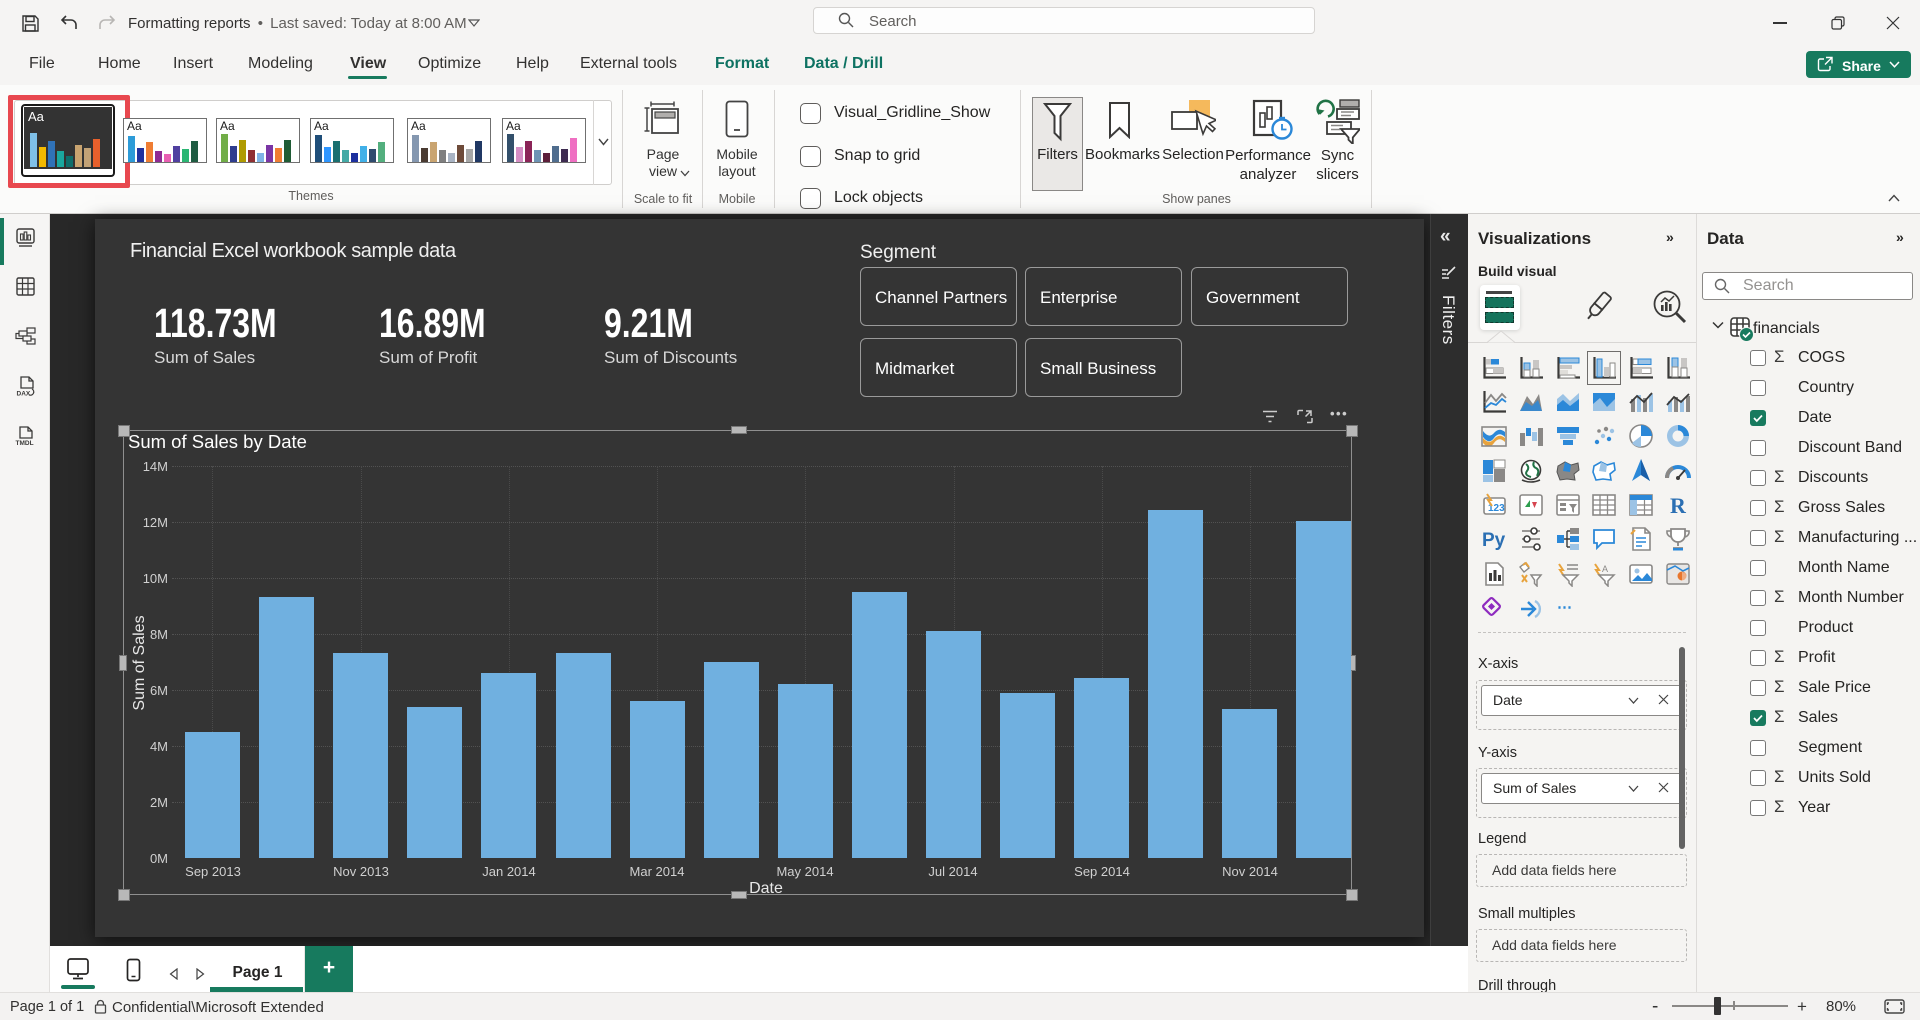 This screenshot has height=1020, width=1920. Describe the element at coordinates (1494, 540) in the screenshot. I see `svg-text: Py` at that location.